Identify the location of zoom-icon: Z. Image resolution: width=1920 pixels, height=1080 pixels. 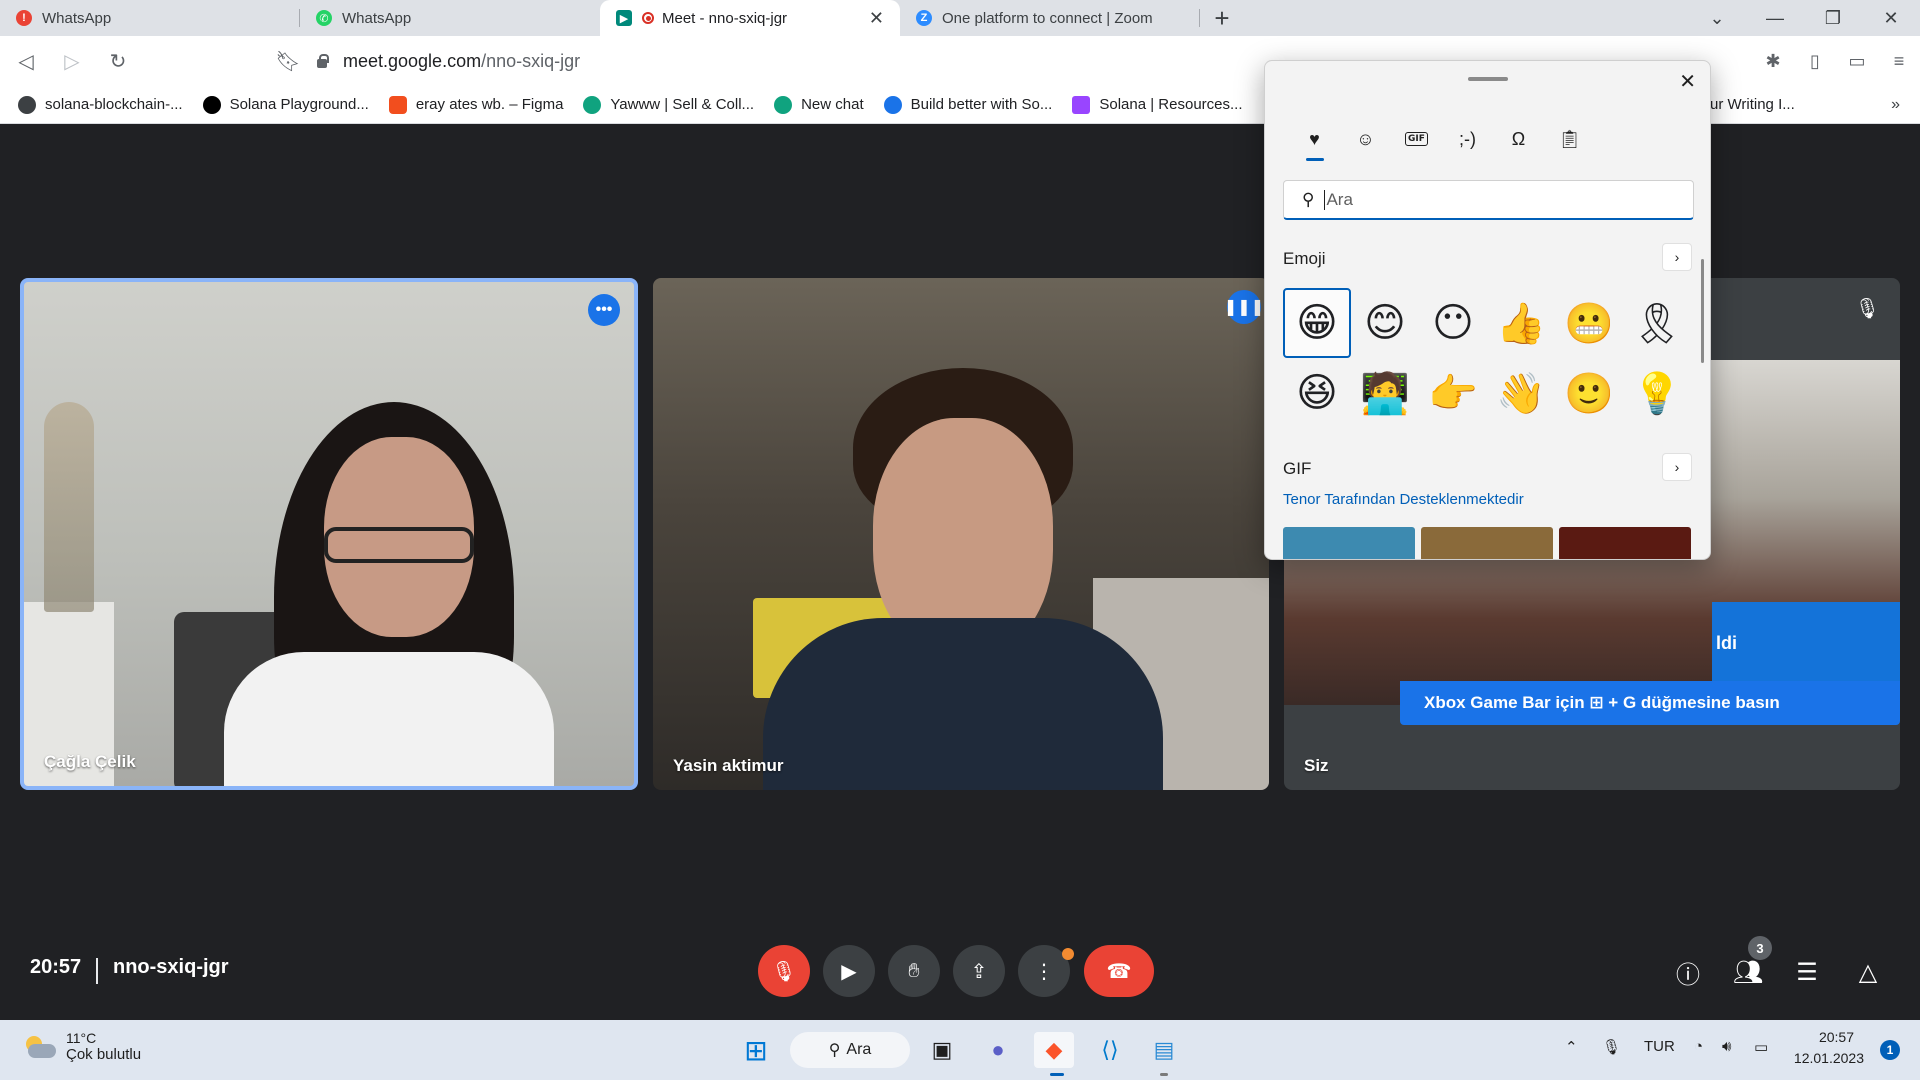
(924, 18).